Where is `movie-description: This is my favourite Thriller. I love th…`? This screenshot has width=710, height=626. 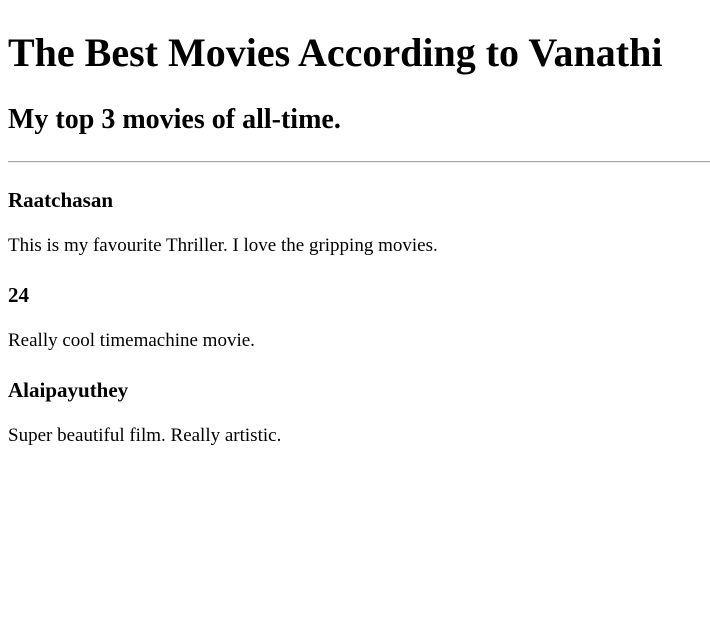
movie-description: This is my favourite Thriller. I love th… is located at coordinates (223, 245).